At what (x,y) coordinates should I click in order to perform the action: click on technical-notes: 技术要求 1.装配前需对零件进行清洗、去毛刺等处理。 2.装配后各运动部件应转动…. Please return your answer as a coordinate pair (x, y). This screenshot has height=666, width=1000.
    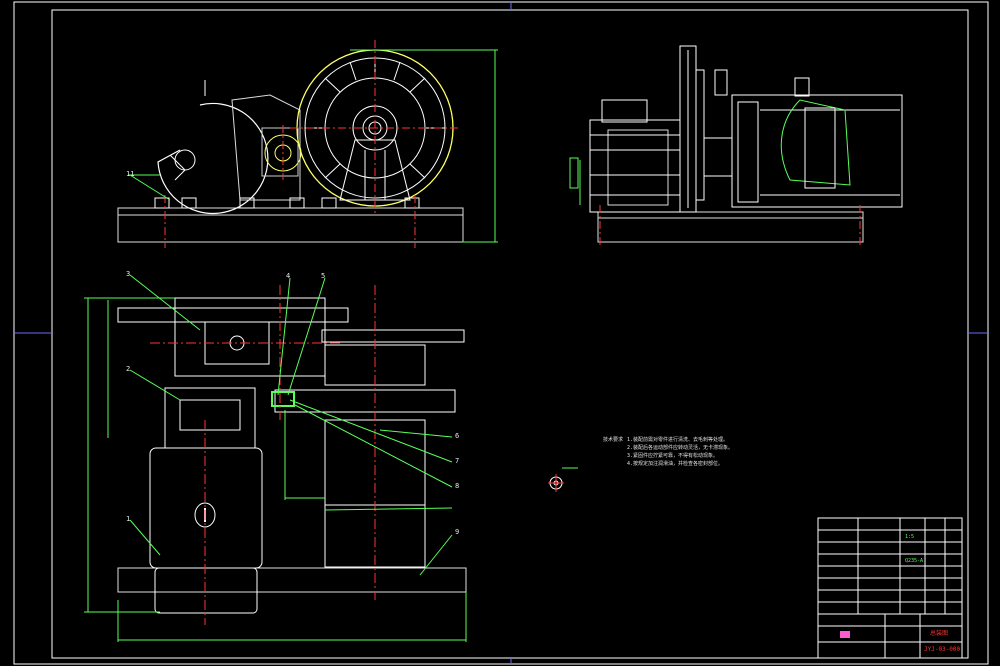
    Looking at the image, I should click on (668, 452).